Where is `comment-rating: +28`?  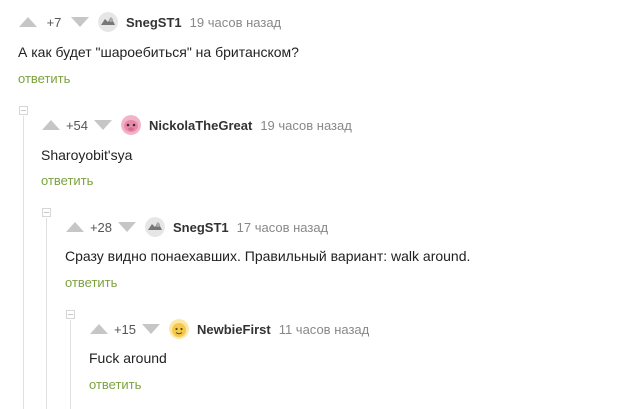
comment-rating: +28 is located at coordinates (101, 227).